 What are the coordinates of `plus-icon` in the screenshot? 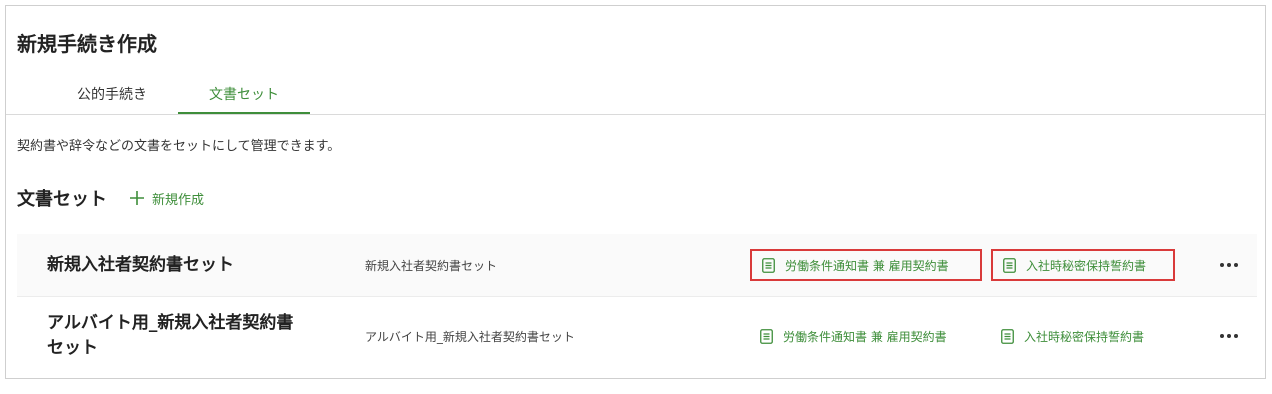 It's located at (137, 198).